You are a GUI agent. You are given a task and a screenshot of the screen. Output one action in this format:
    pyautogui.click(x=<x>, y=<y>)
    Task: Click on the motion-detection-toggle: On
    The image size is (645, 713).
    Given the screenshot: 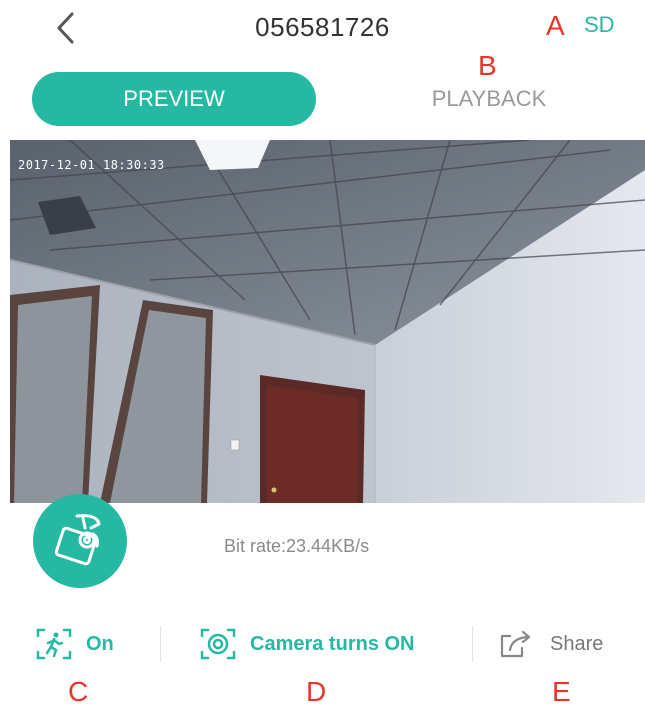 What is the action you would take?
    pyautogui.click(x=74, y=644)
    